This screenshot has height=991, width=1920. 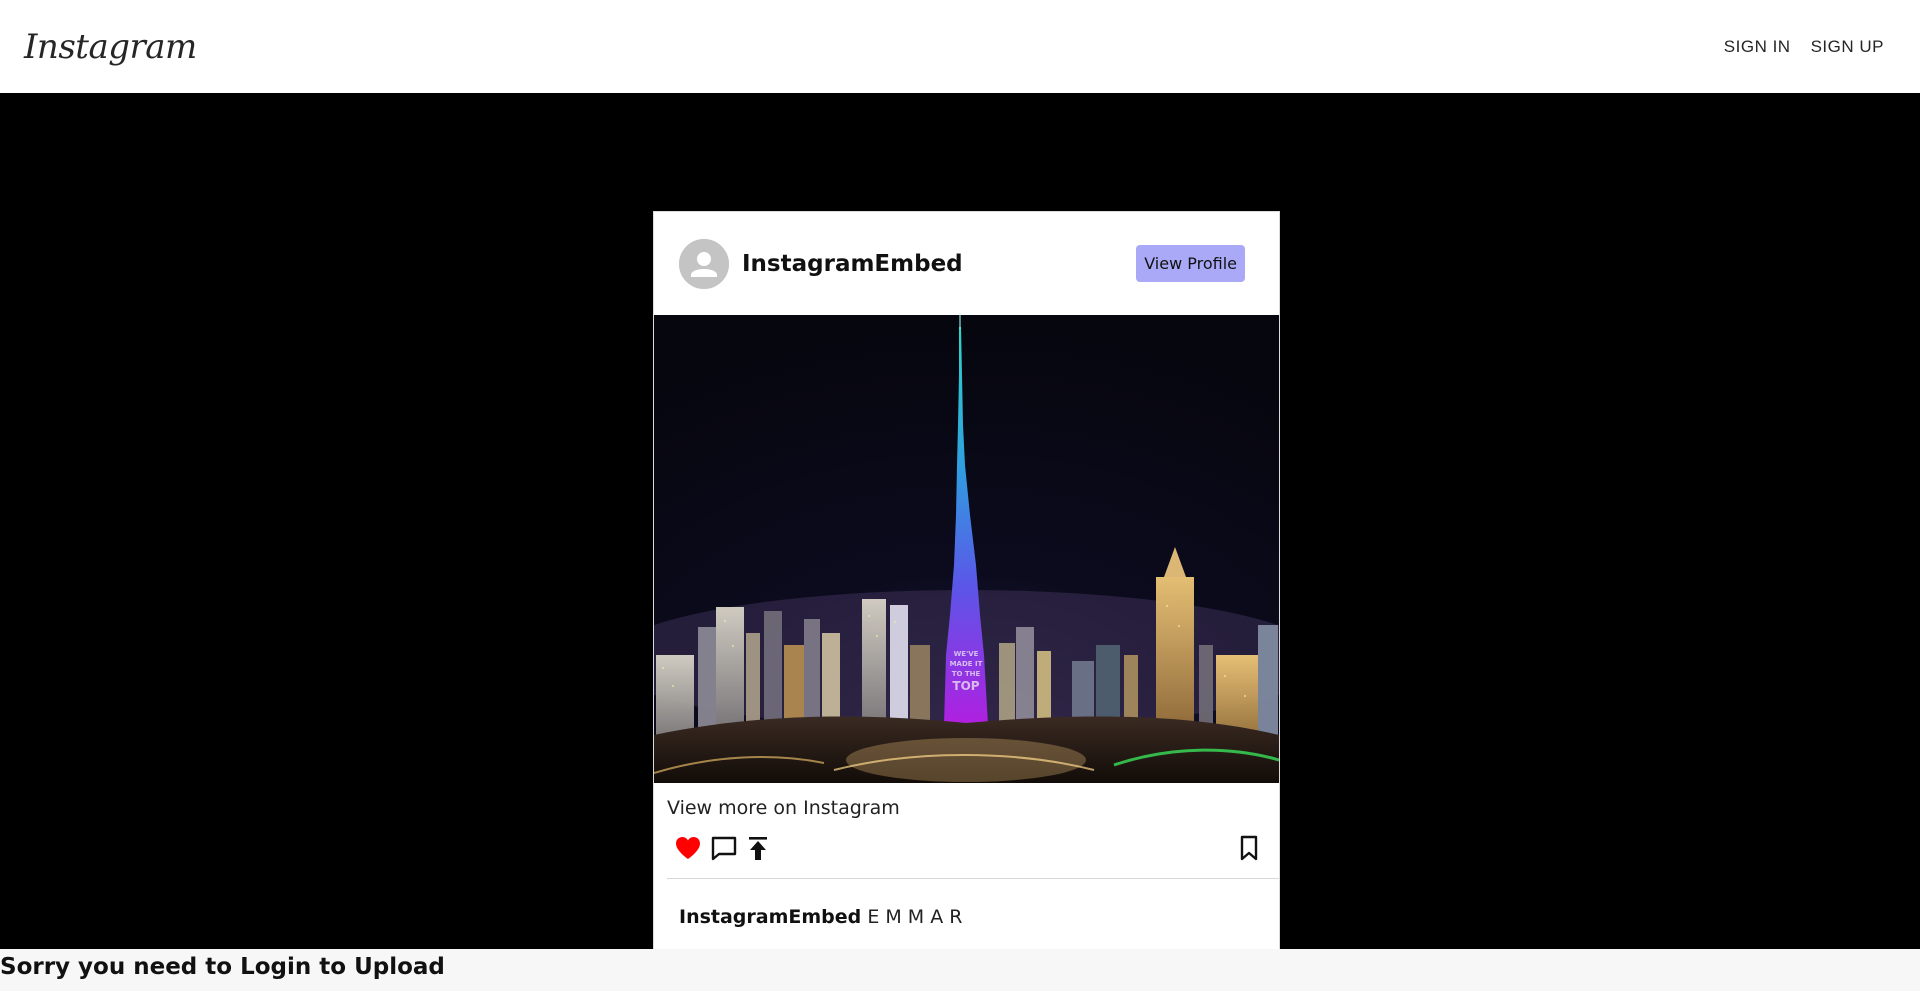 I want to click on share-icon, so click(x=758, y=848).